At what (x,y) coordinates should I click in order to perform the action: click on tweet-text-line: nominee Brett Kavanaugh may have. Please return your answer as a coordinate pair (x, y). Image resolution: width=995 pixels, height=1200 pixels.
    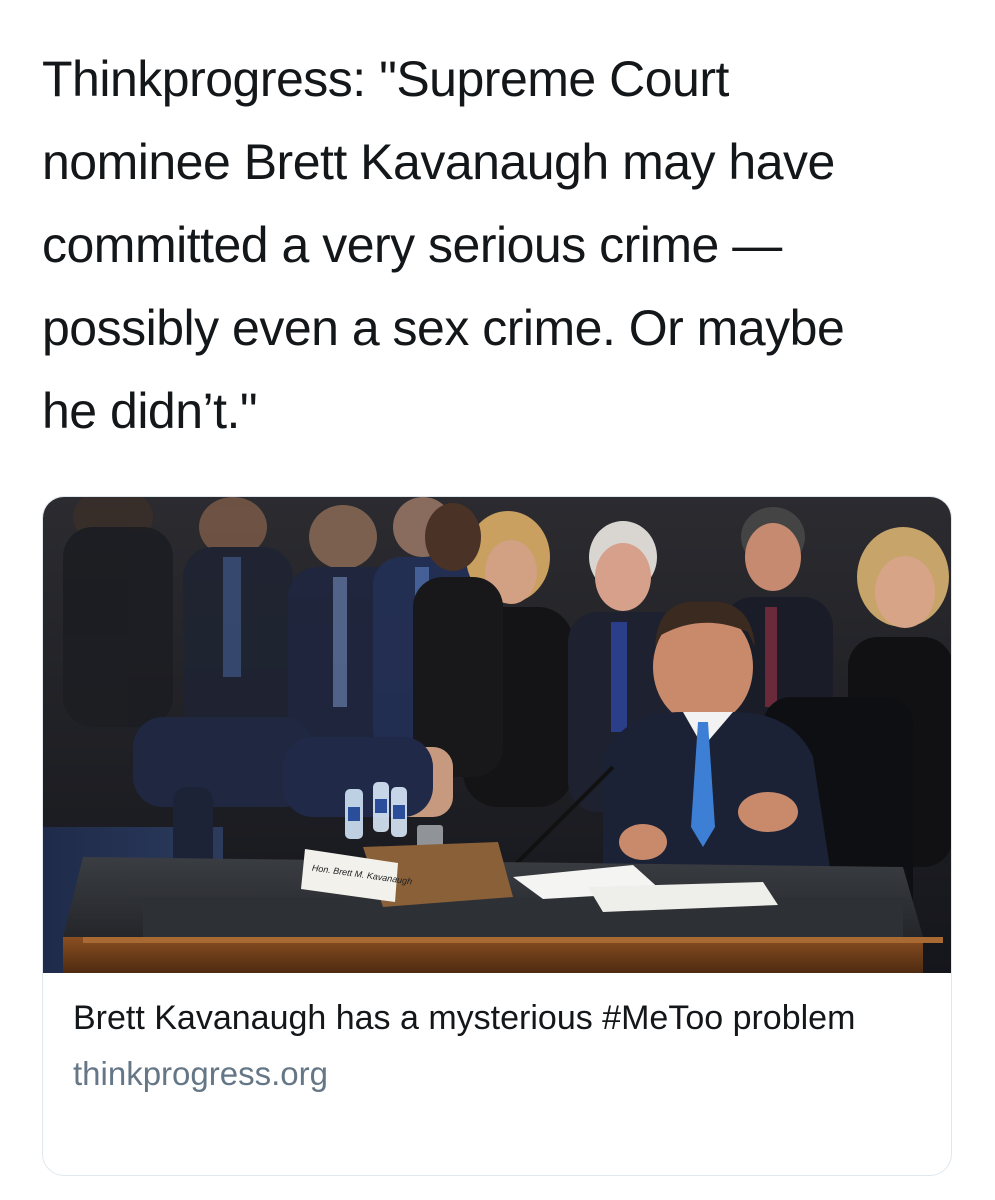
    Looking at the image, I should click on (438, 162).